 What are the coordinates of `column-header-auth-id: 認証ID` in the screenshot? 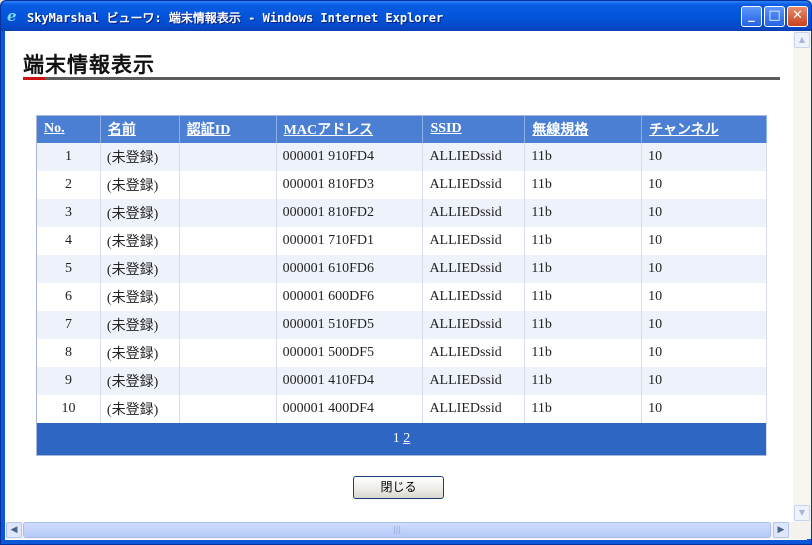 It's located at (228, 129).